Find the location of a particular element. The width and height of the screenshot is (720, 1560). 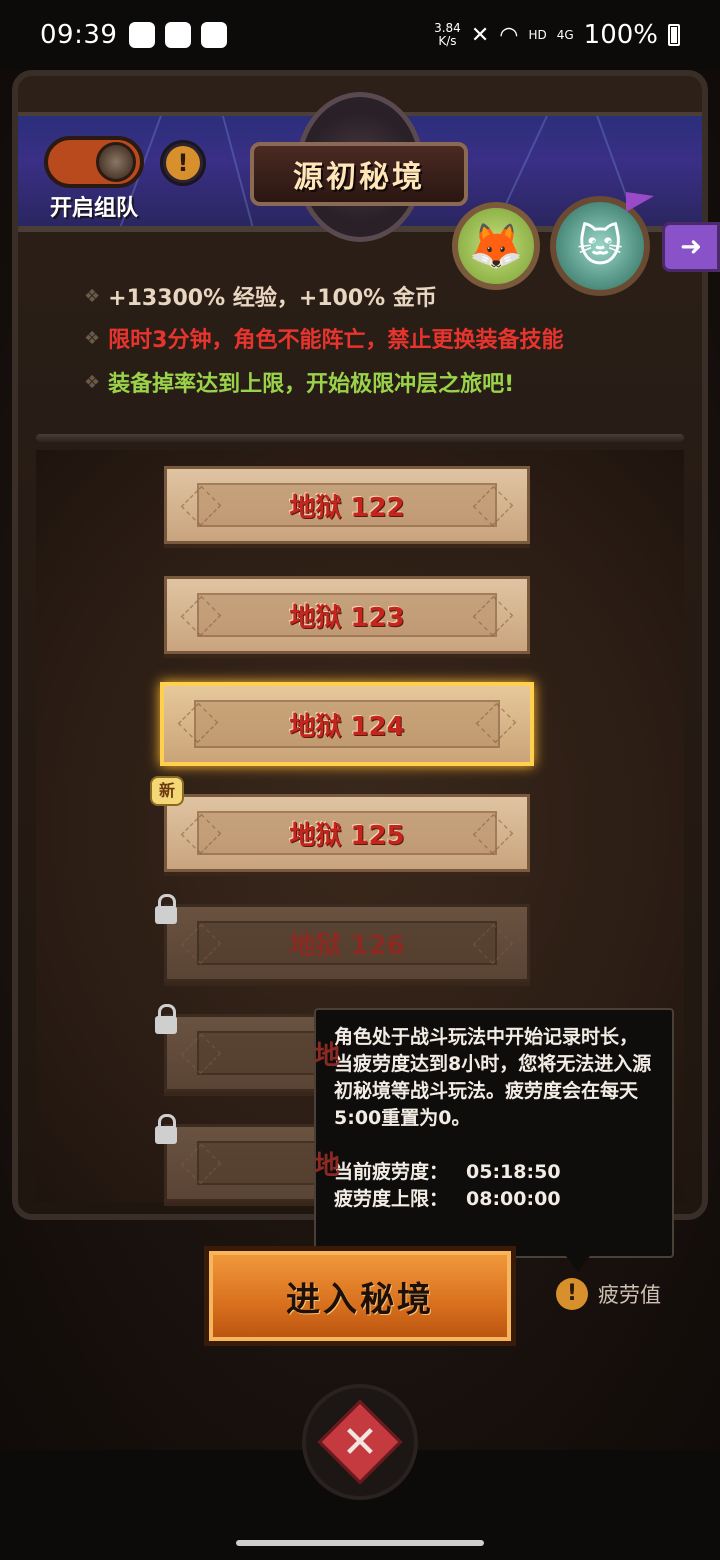

level-label: 地狱 122 is located at coordinates (347, 507).